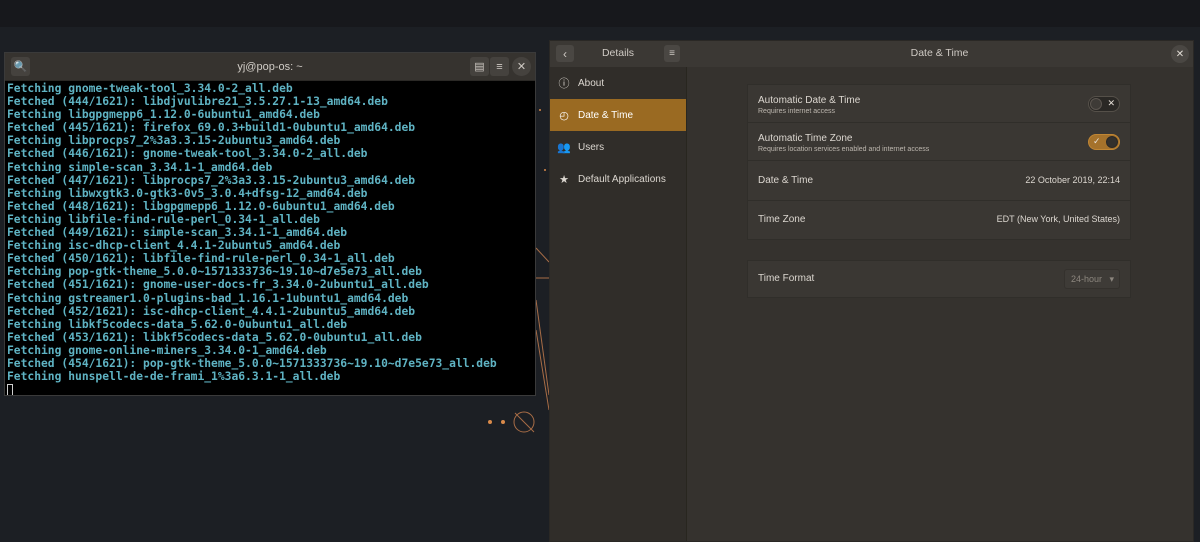  I want to click on date-time-label: Date & Time, so click(786, 180).